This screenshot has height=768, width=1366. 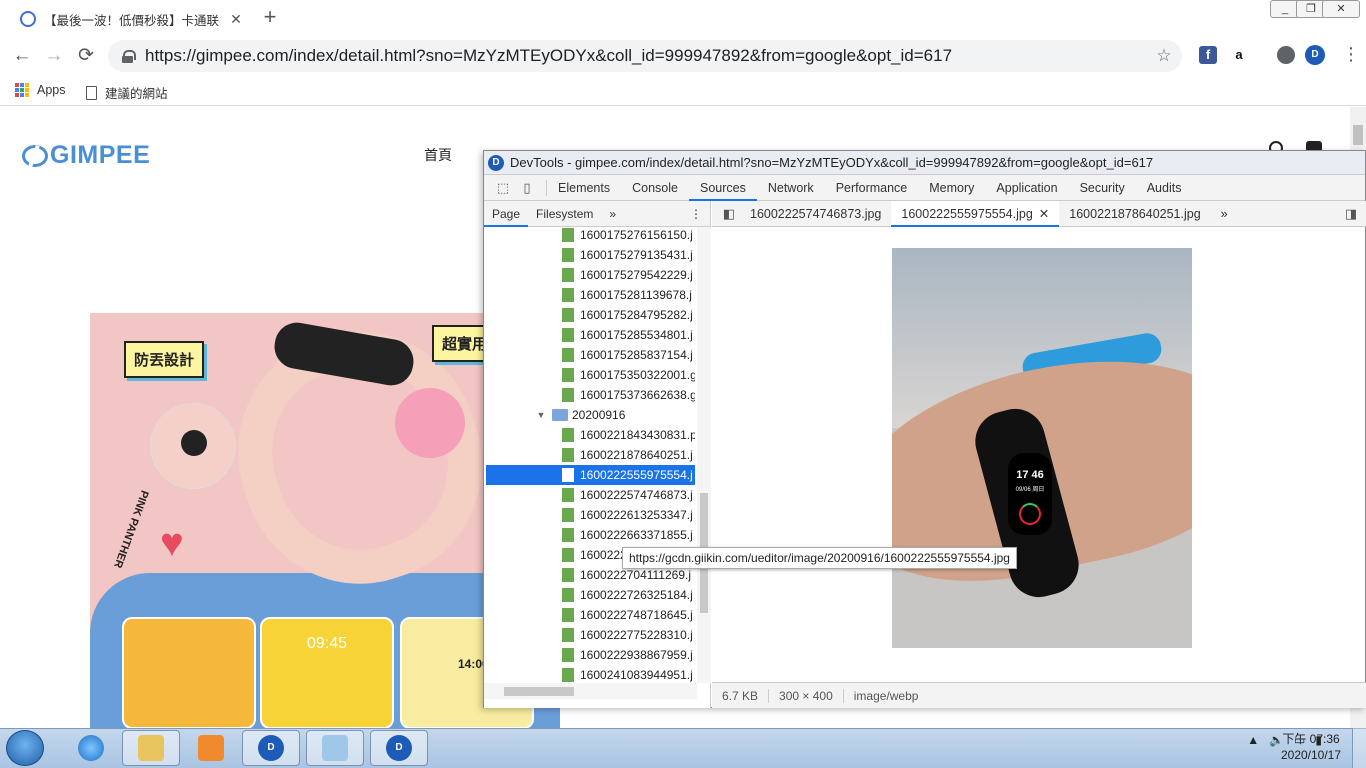 I want to click on toggle-navigator-icon: ◧, so click(x=729, y=214).